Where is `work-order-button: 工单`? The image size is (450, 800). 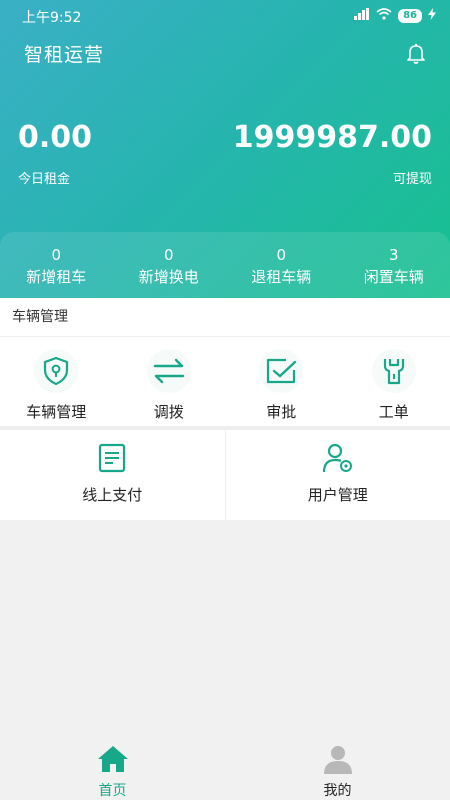
work-order-button: 工单 is located at coordinates (394, 379).